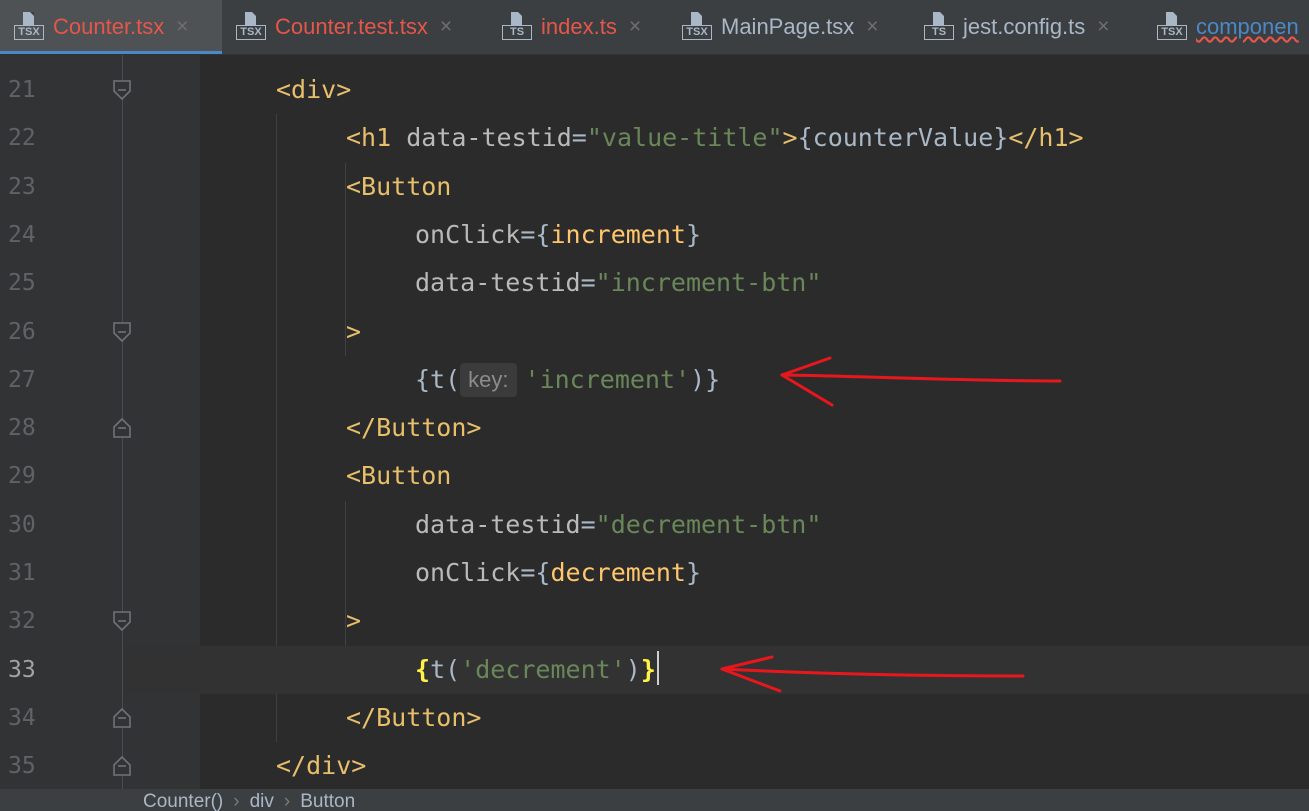  What do you see at coordinates (654, 800) in the screenshot?
I see `status-breadcrumb-bar: Counter() › div › Button` at bounding box center [654, 800].